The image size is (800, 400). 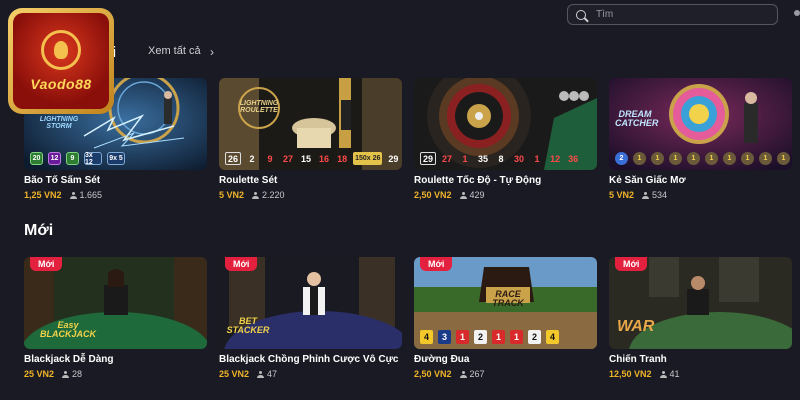 I want to click on scene-logo: LIGHTNING STORM, so click(x=59, y=123).